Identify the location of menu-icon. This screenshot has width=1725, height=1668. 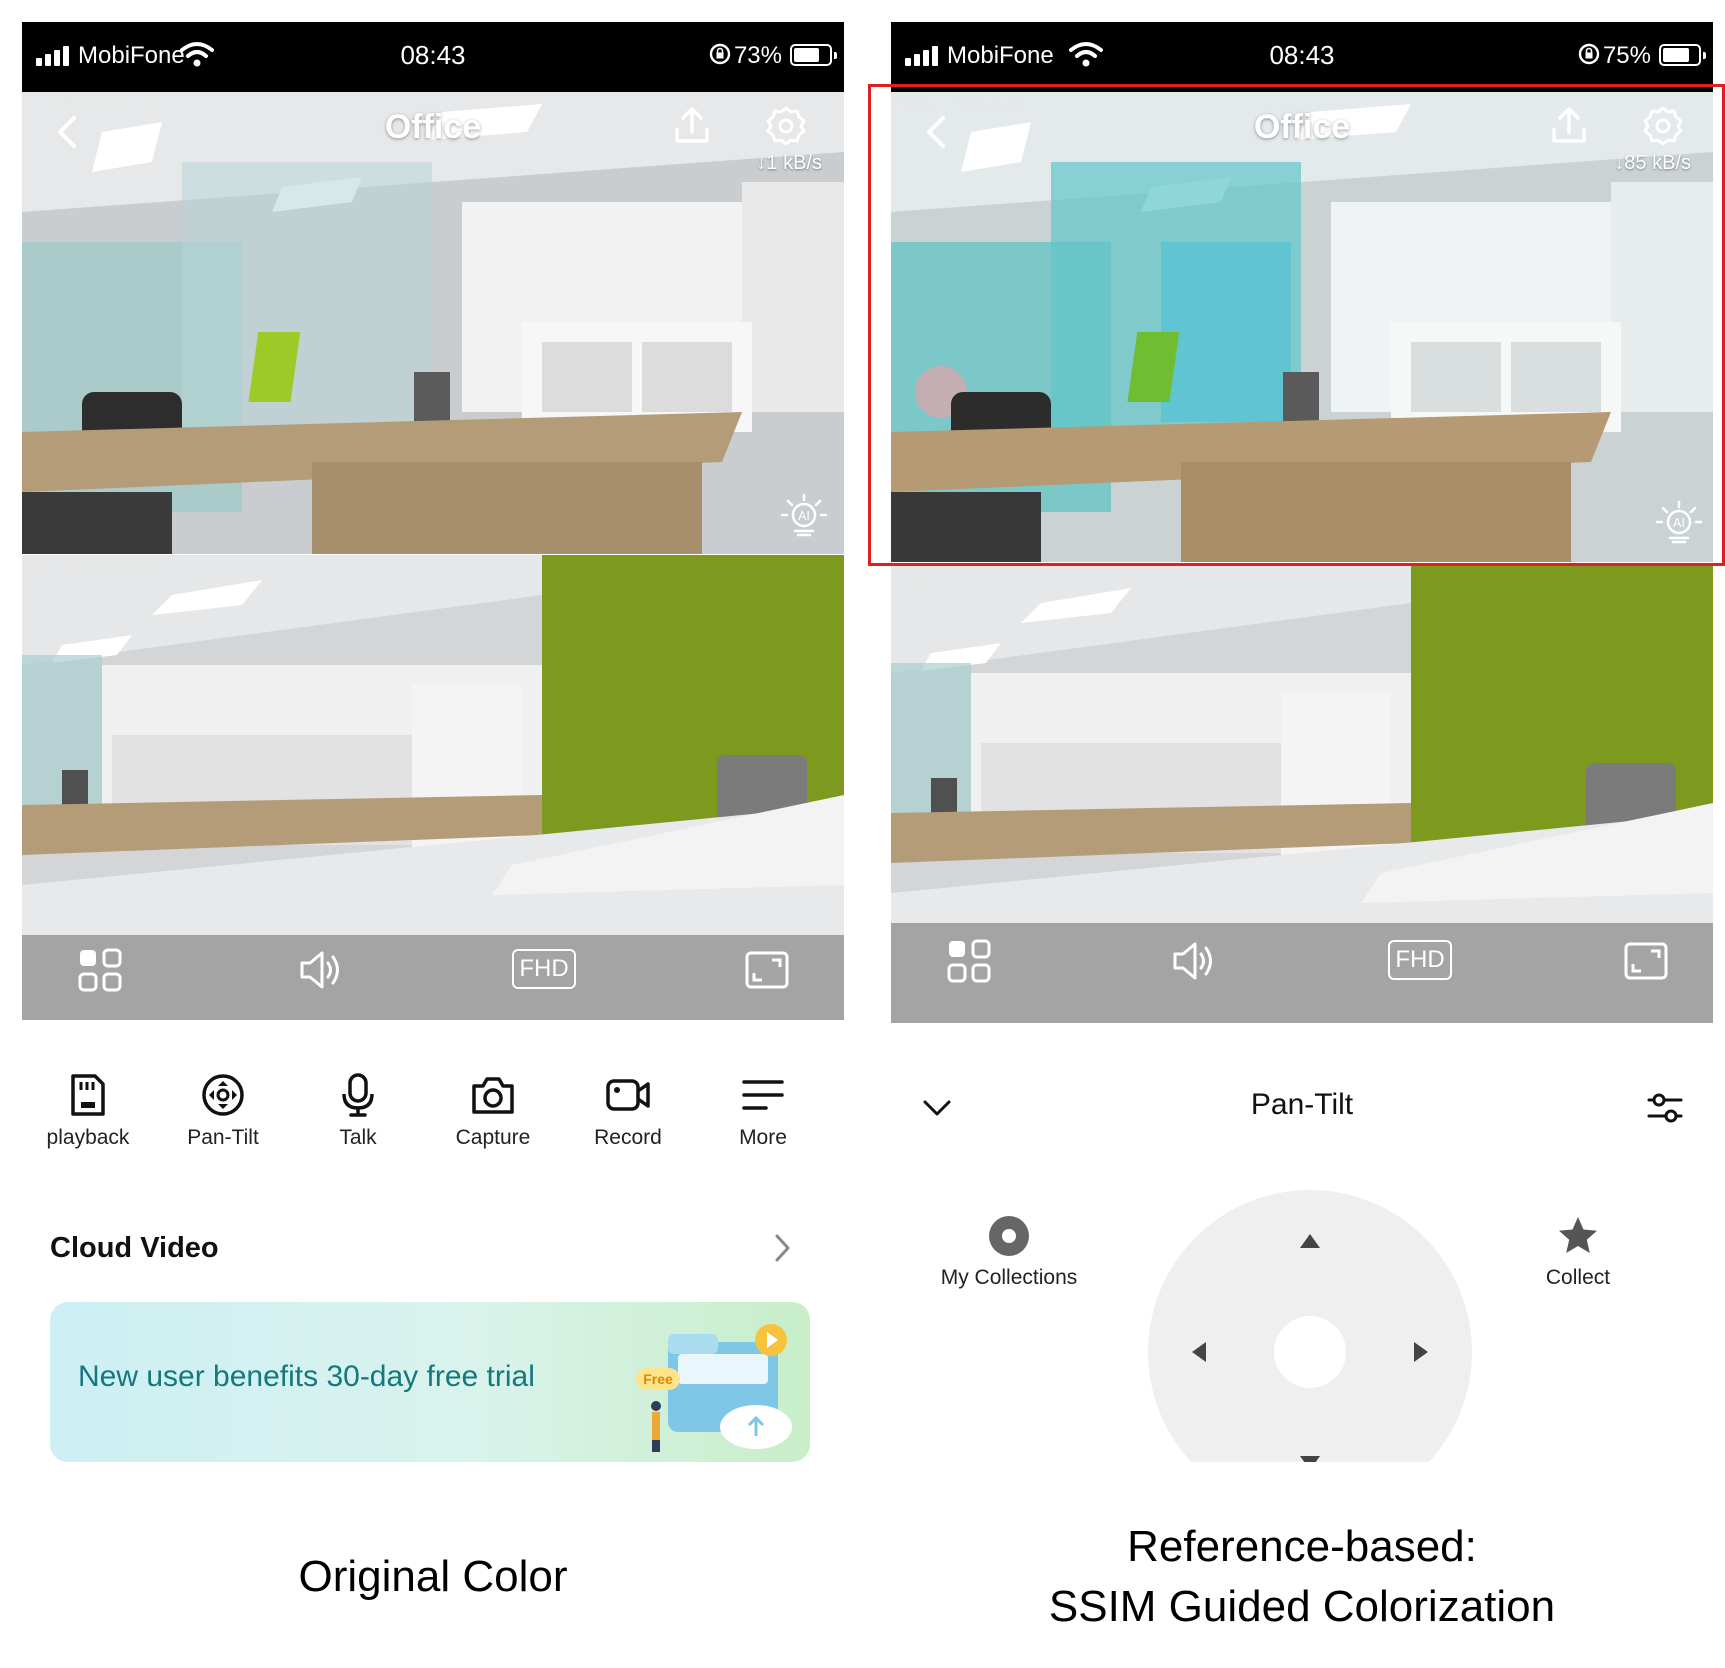
(763, 1095).